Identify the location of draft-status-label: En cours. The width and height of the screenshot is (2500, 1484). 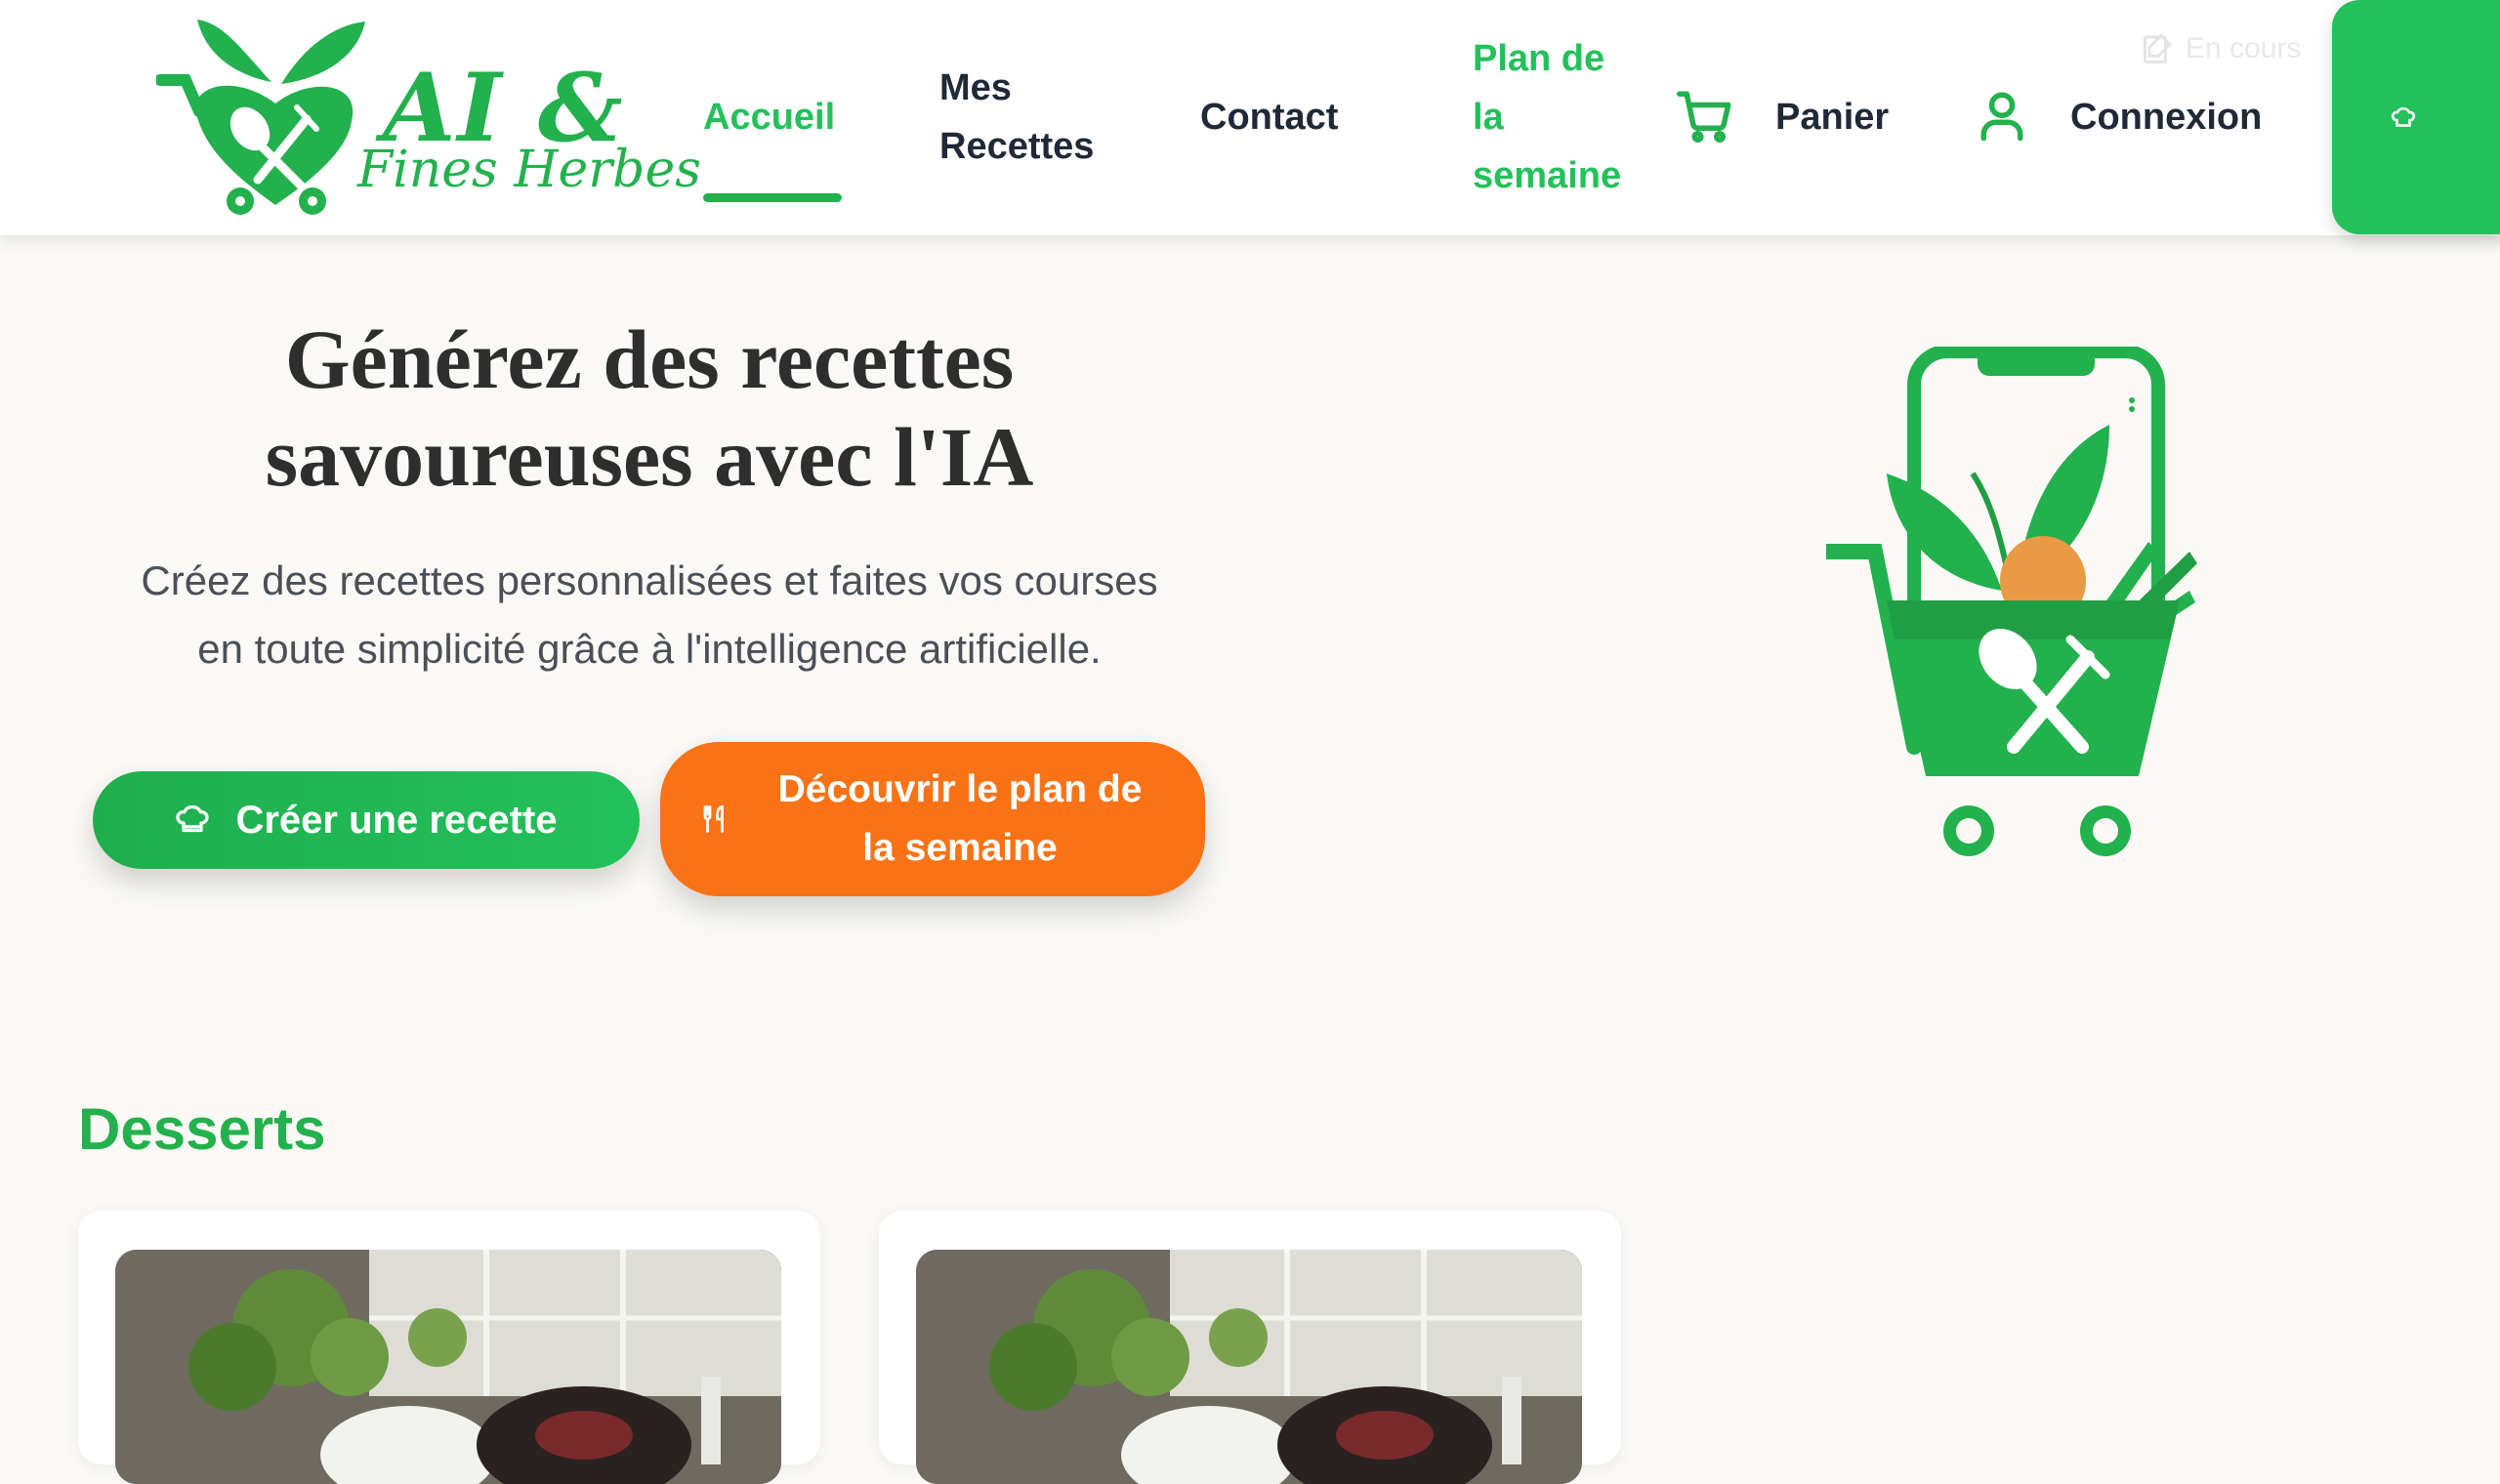
(2244, 48).